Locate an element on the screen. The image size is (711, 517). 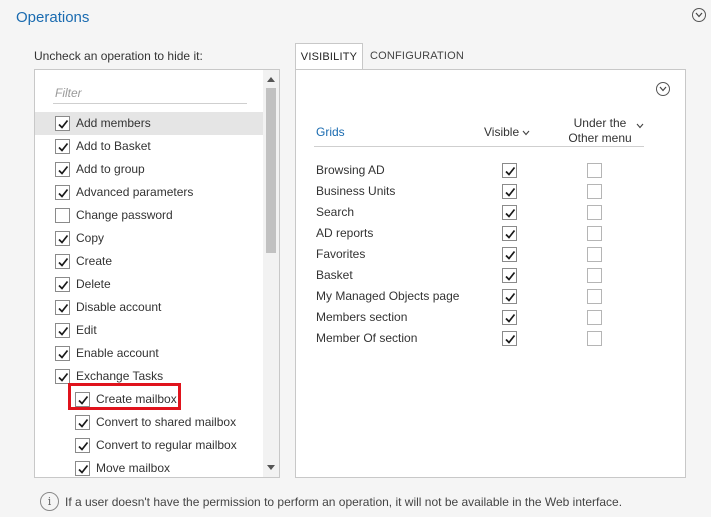
list-item: Add to Basket is located at coordinates (150, 146).